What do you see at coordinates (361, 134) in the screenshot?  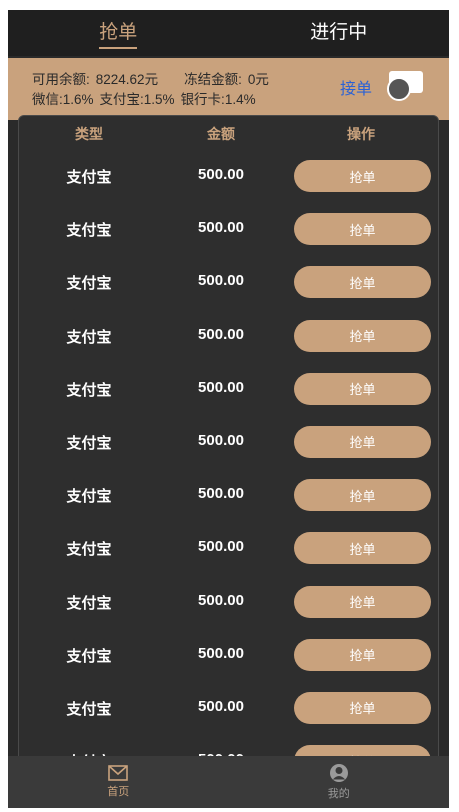 I see `header-action: 操作` at bounding box center [361, 134].